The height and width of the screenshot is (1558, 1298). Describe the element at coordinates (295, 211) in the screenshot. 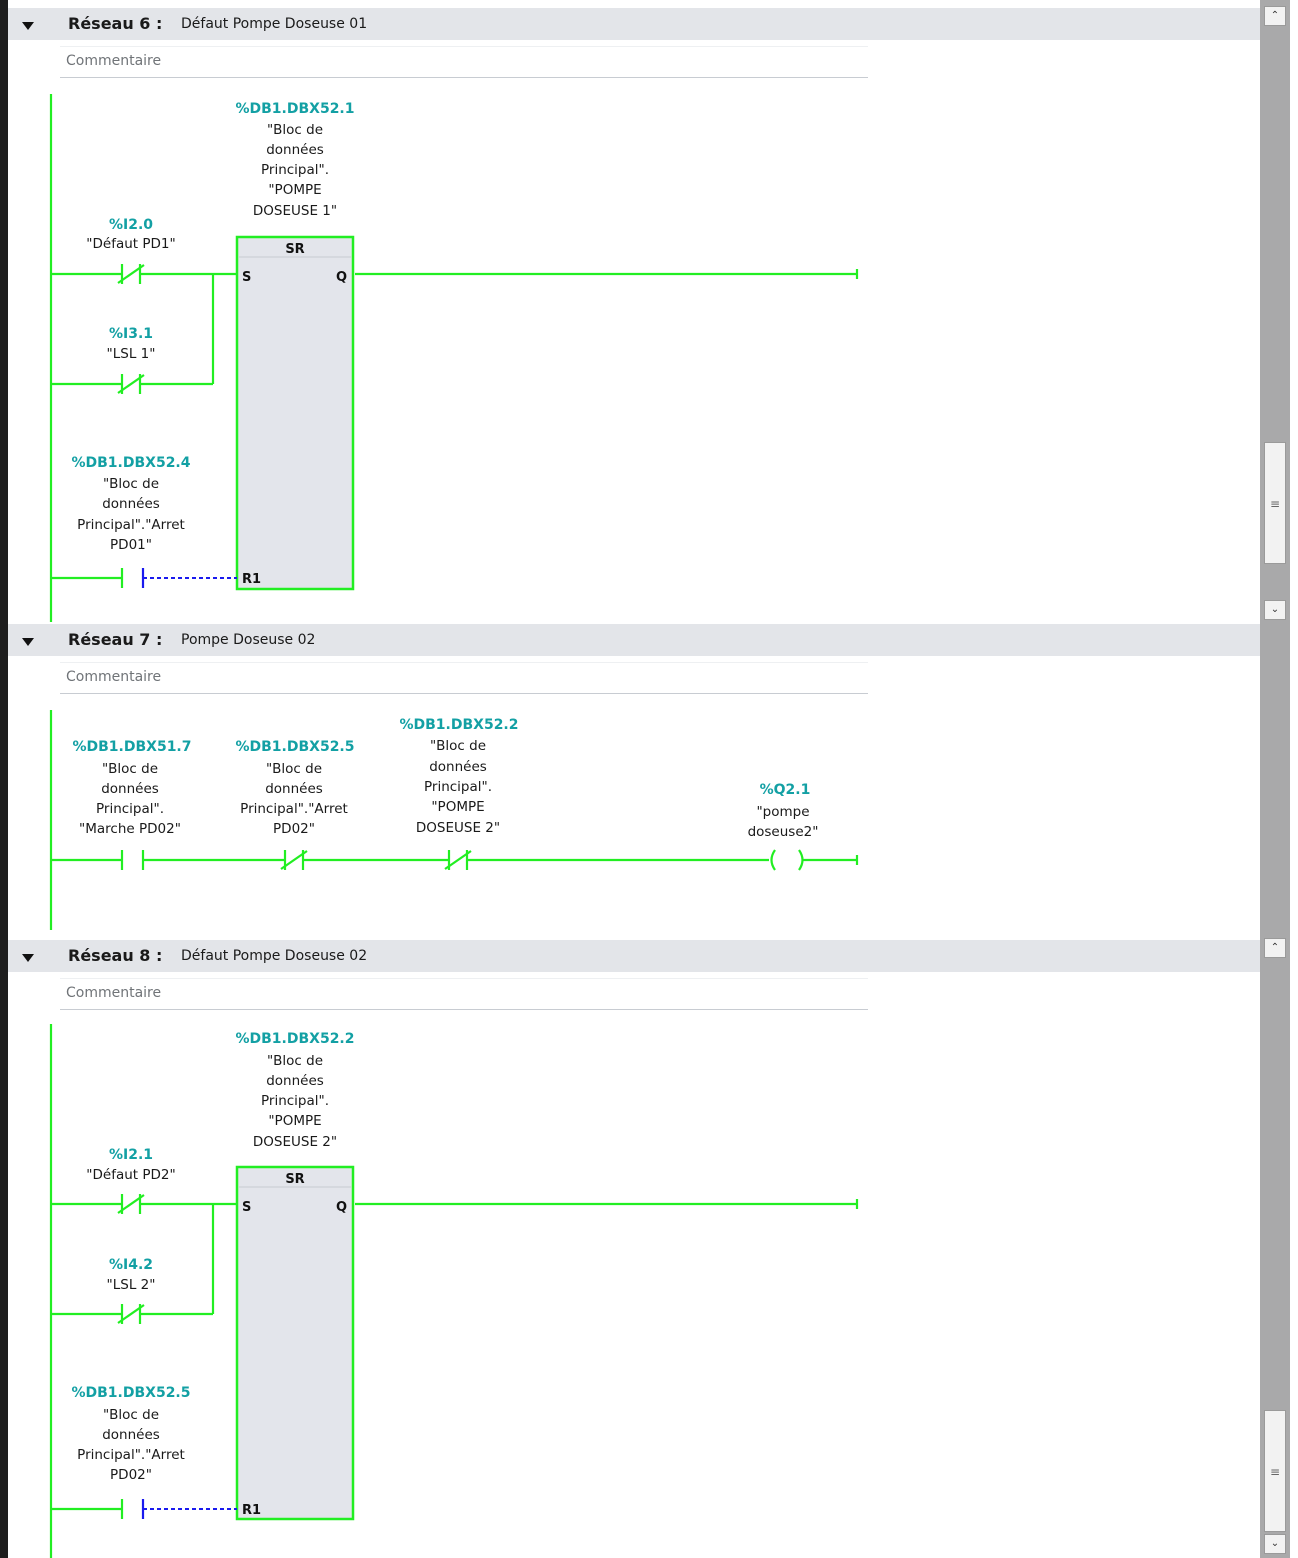

I see `sr-label-line: DOSEUSE 1"` at that location.